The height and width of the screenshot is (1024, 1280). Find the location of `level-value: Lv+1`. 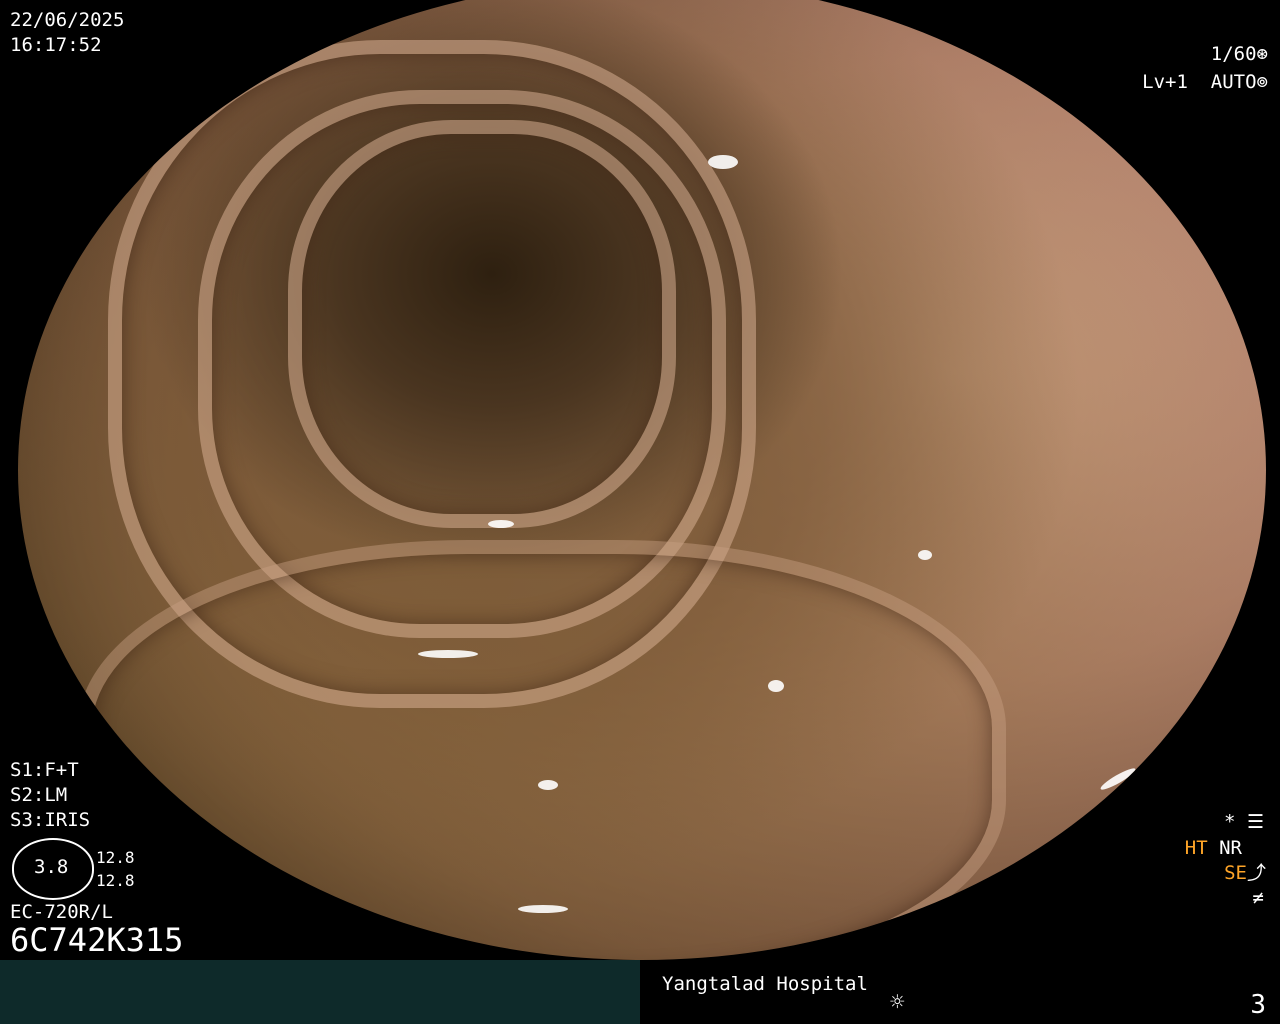

level-value: Lv+1 is located at coordinates (1165, 82).